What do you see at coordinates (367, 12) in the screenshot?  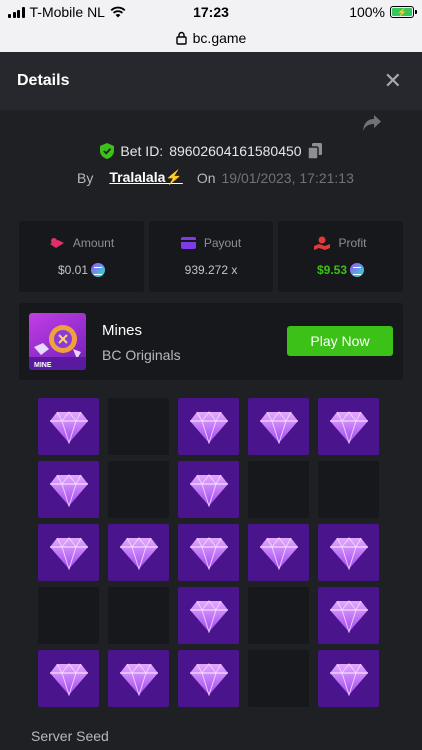 I see `battery-percent: 100%` at bounding box center [367, 12].